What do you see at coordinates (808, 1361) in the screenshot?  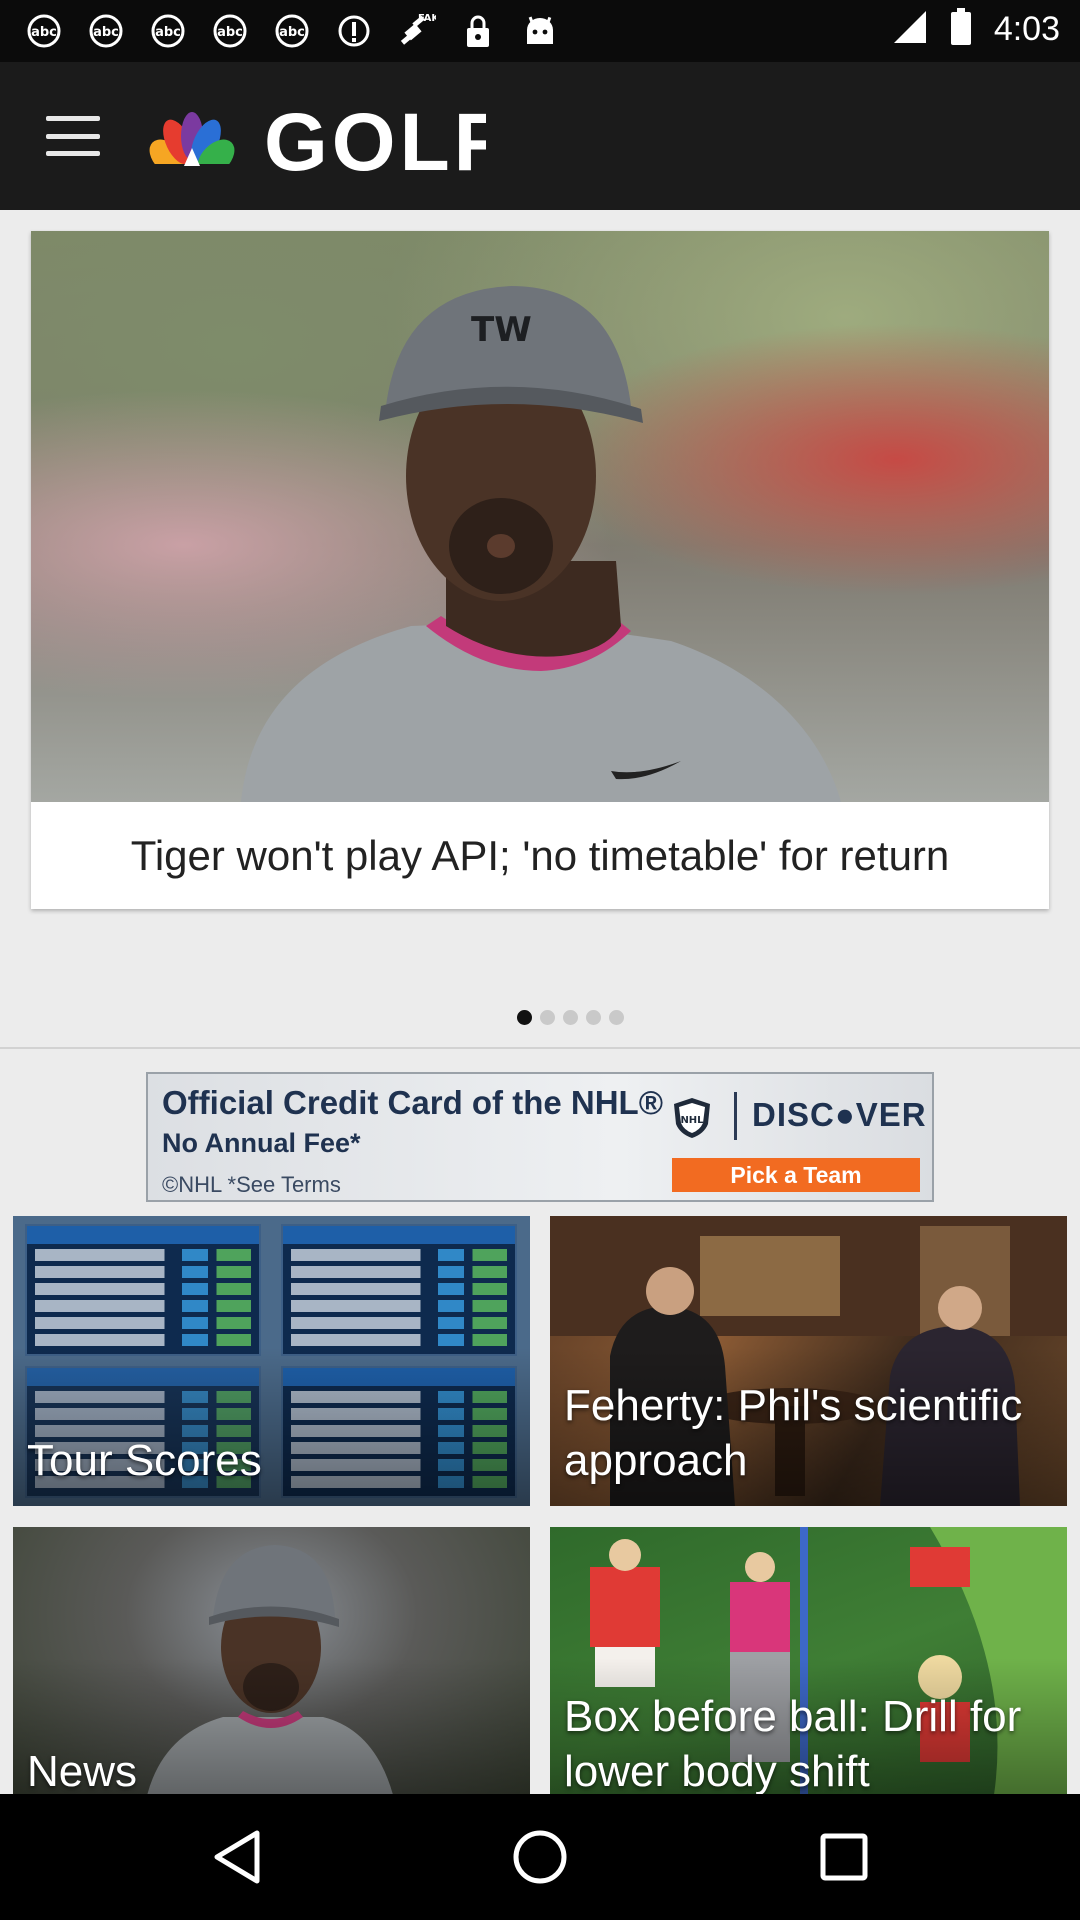 I see `tile-feherty-video: Feherty: Phil's scientific approach` at bounding box center [808, 1361].